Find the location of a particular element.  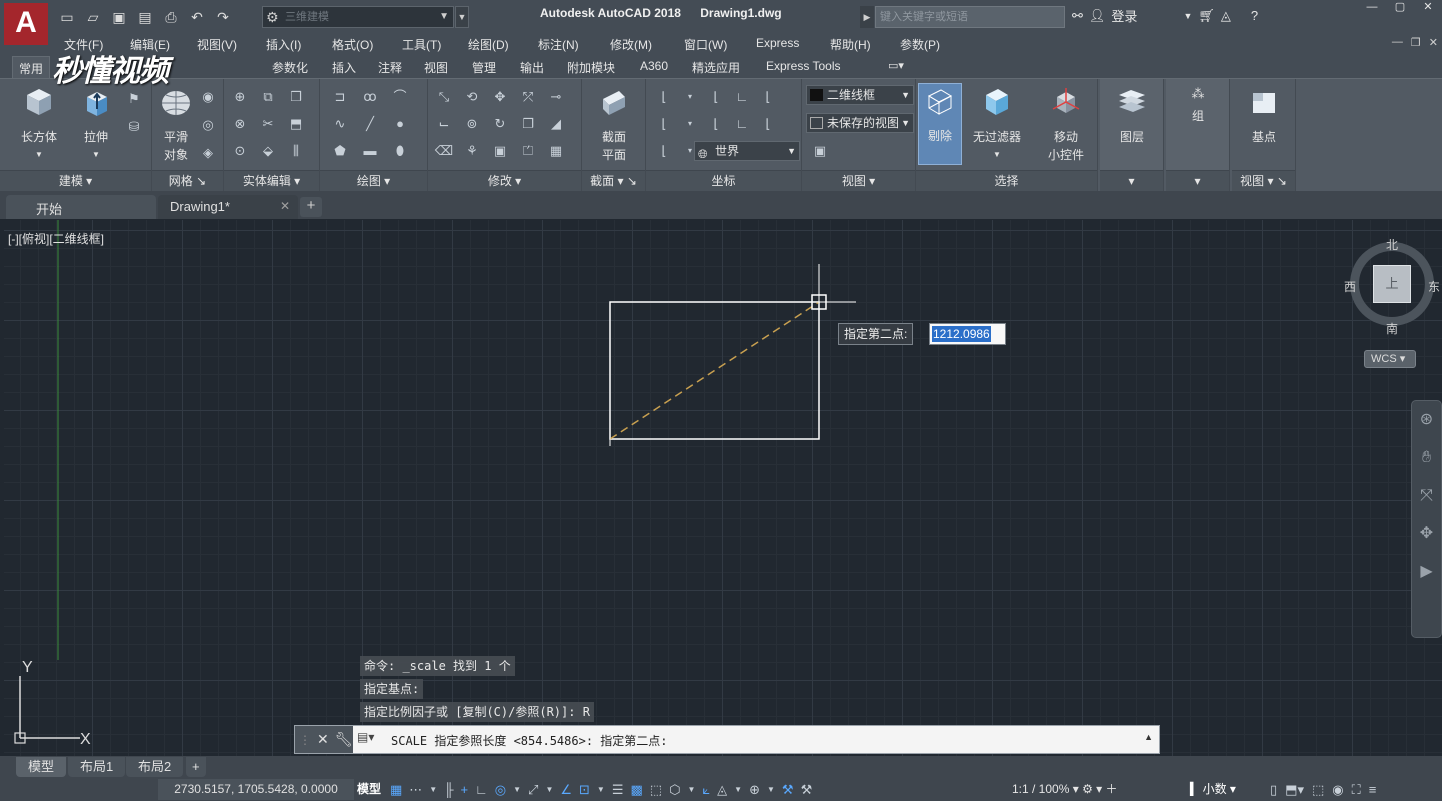

new-icon: ▭ is located at coordinates (67, 17).